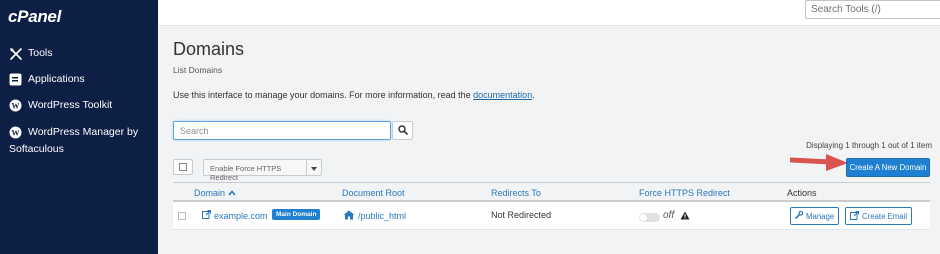  I want to click on create-new-domain-button: Create A New Domain, so click(888, 167).